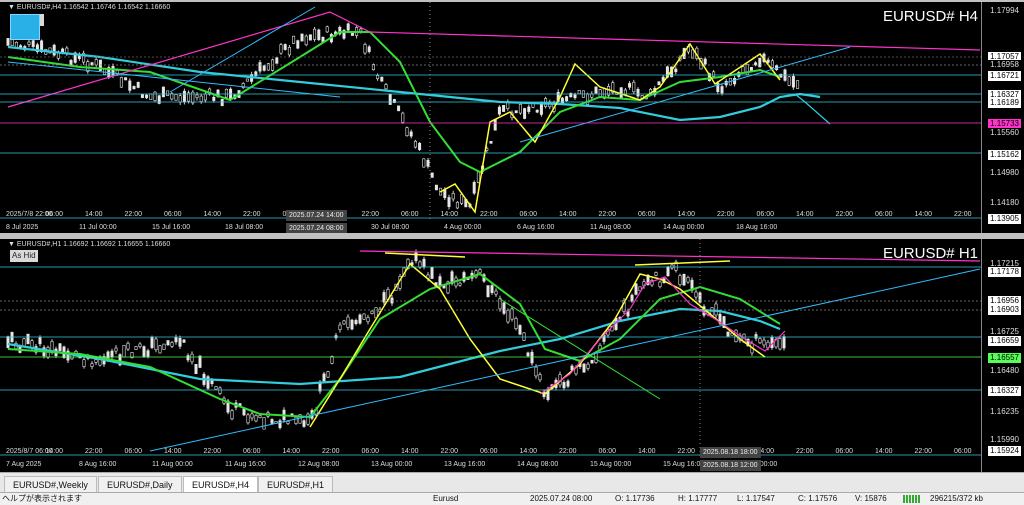 This screenshot has height=505, width=1024. I want to click on price-label: 1.15924, so click(1004, 451).